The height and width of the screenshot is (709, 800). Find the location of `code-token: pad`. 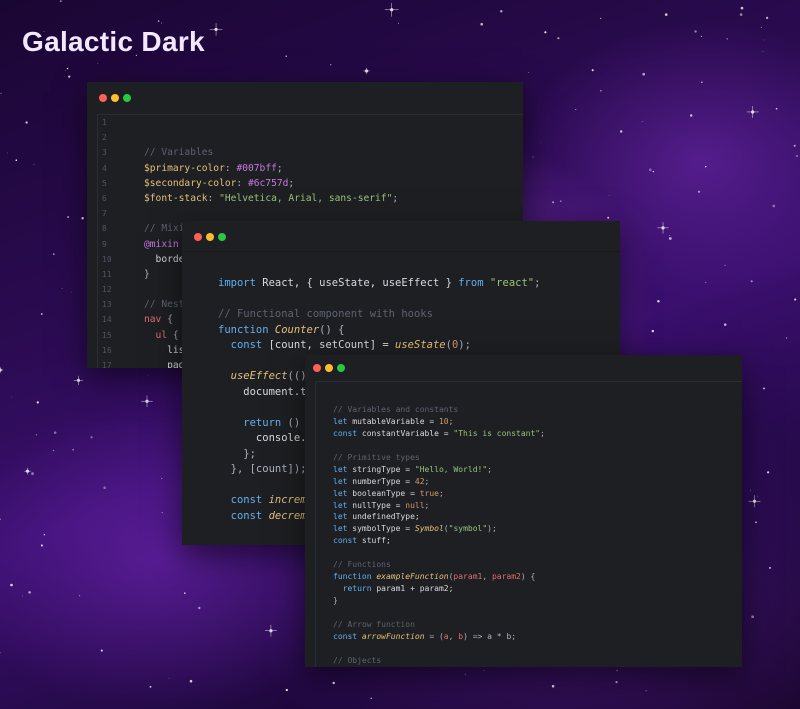

code-token: pad is located at coordinates (164, 364).